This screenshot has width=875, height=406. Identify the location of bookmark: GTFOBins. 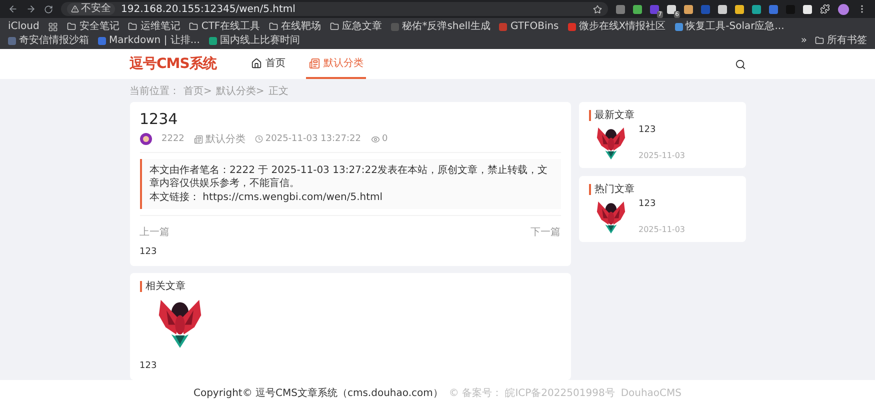
(529, 26).